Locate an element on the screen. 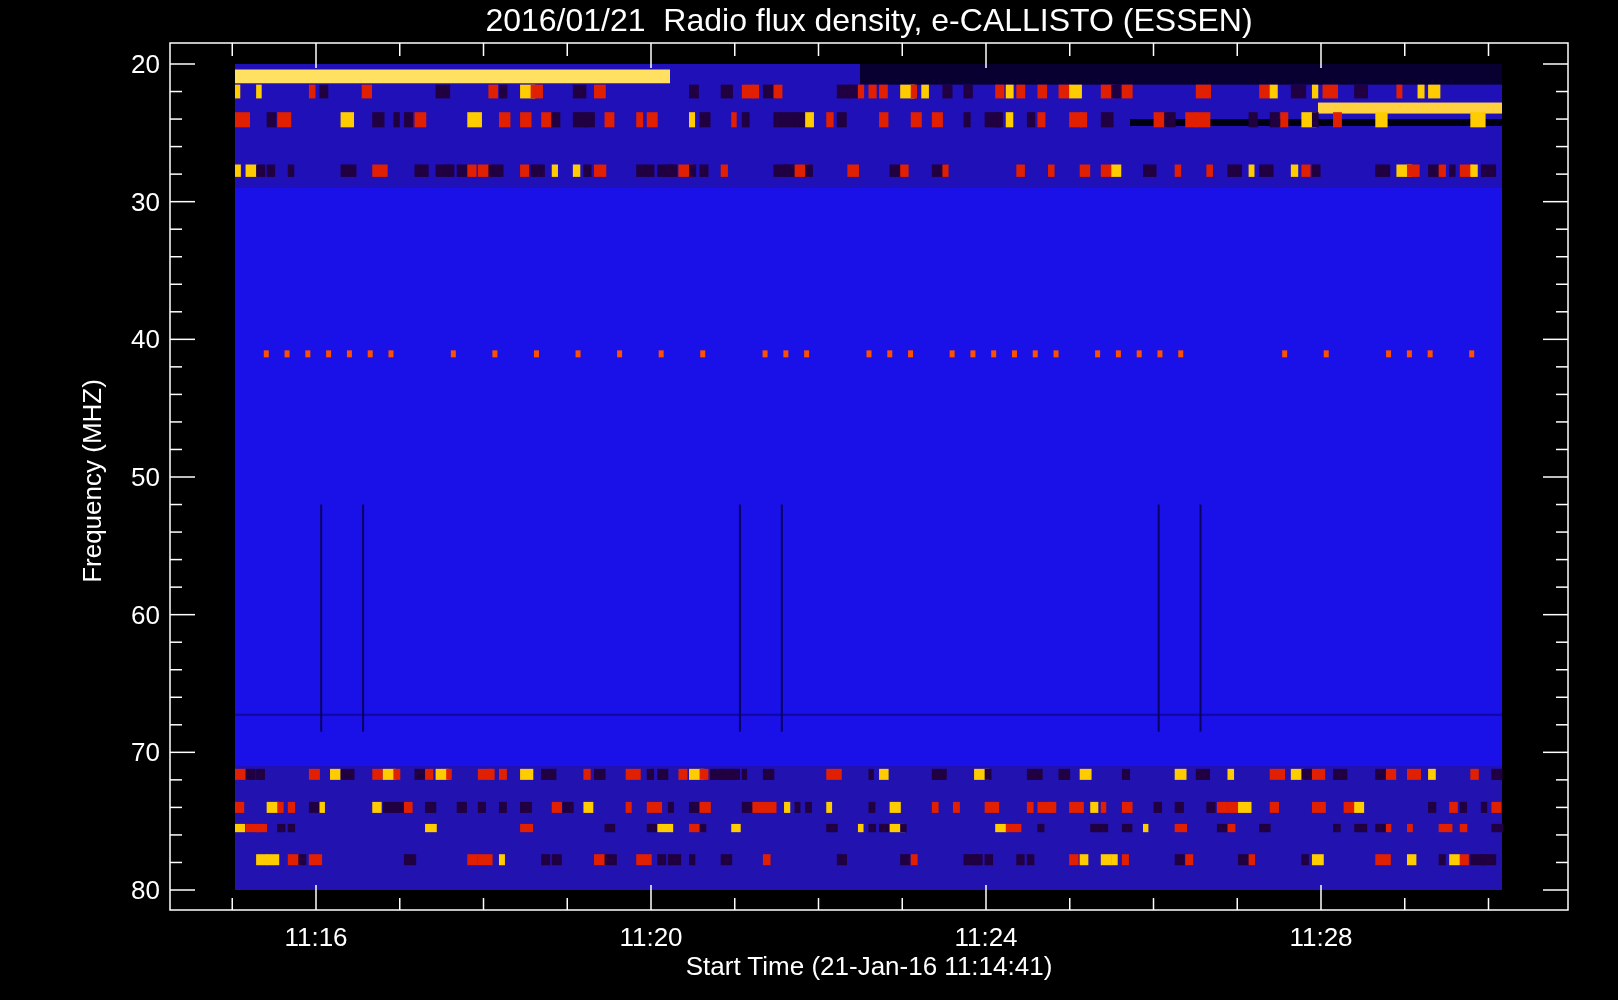 Image resolution: width=1618 pixels, height=1000 pixels. y-tick-label: 40 is located at coordinates (145, 339).